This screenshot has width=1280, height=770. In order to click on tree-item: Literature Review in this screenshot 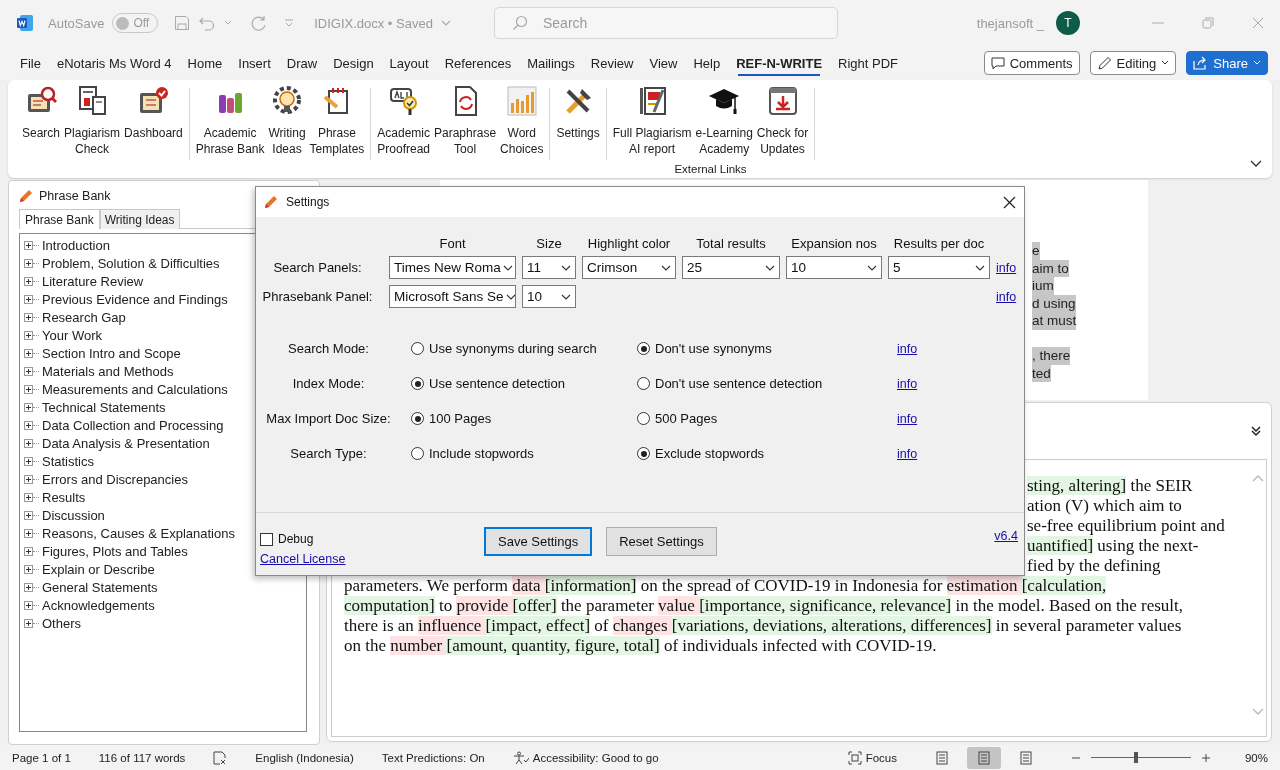, I will do `click(93, 281)`.